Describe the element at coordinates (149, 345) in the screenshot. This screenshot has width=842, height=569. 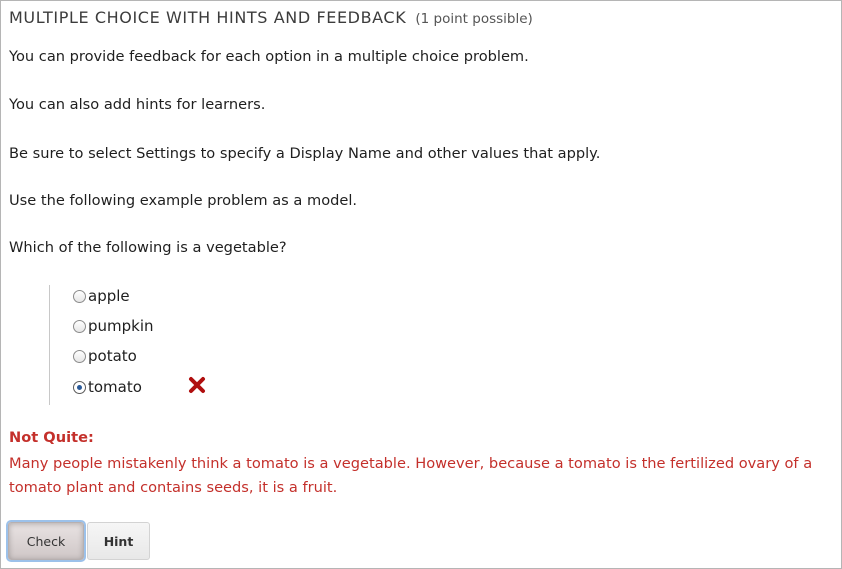
I see `choice-group: apple pumpkin potato tomato` at that location.